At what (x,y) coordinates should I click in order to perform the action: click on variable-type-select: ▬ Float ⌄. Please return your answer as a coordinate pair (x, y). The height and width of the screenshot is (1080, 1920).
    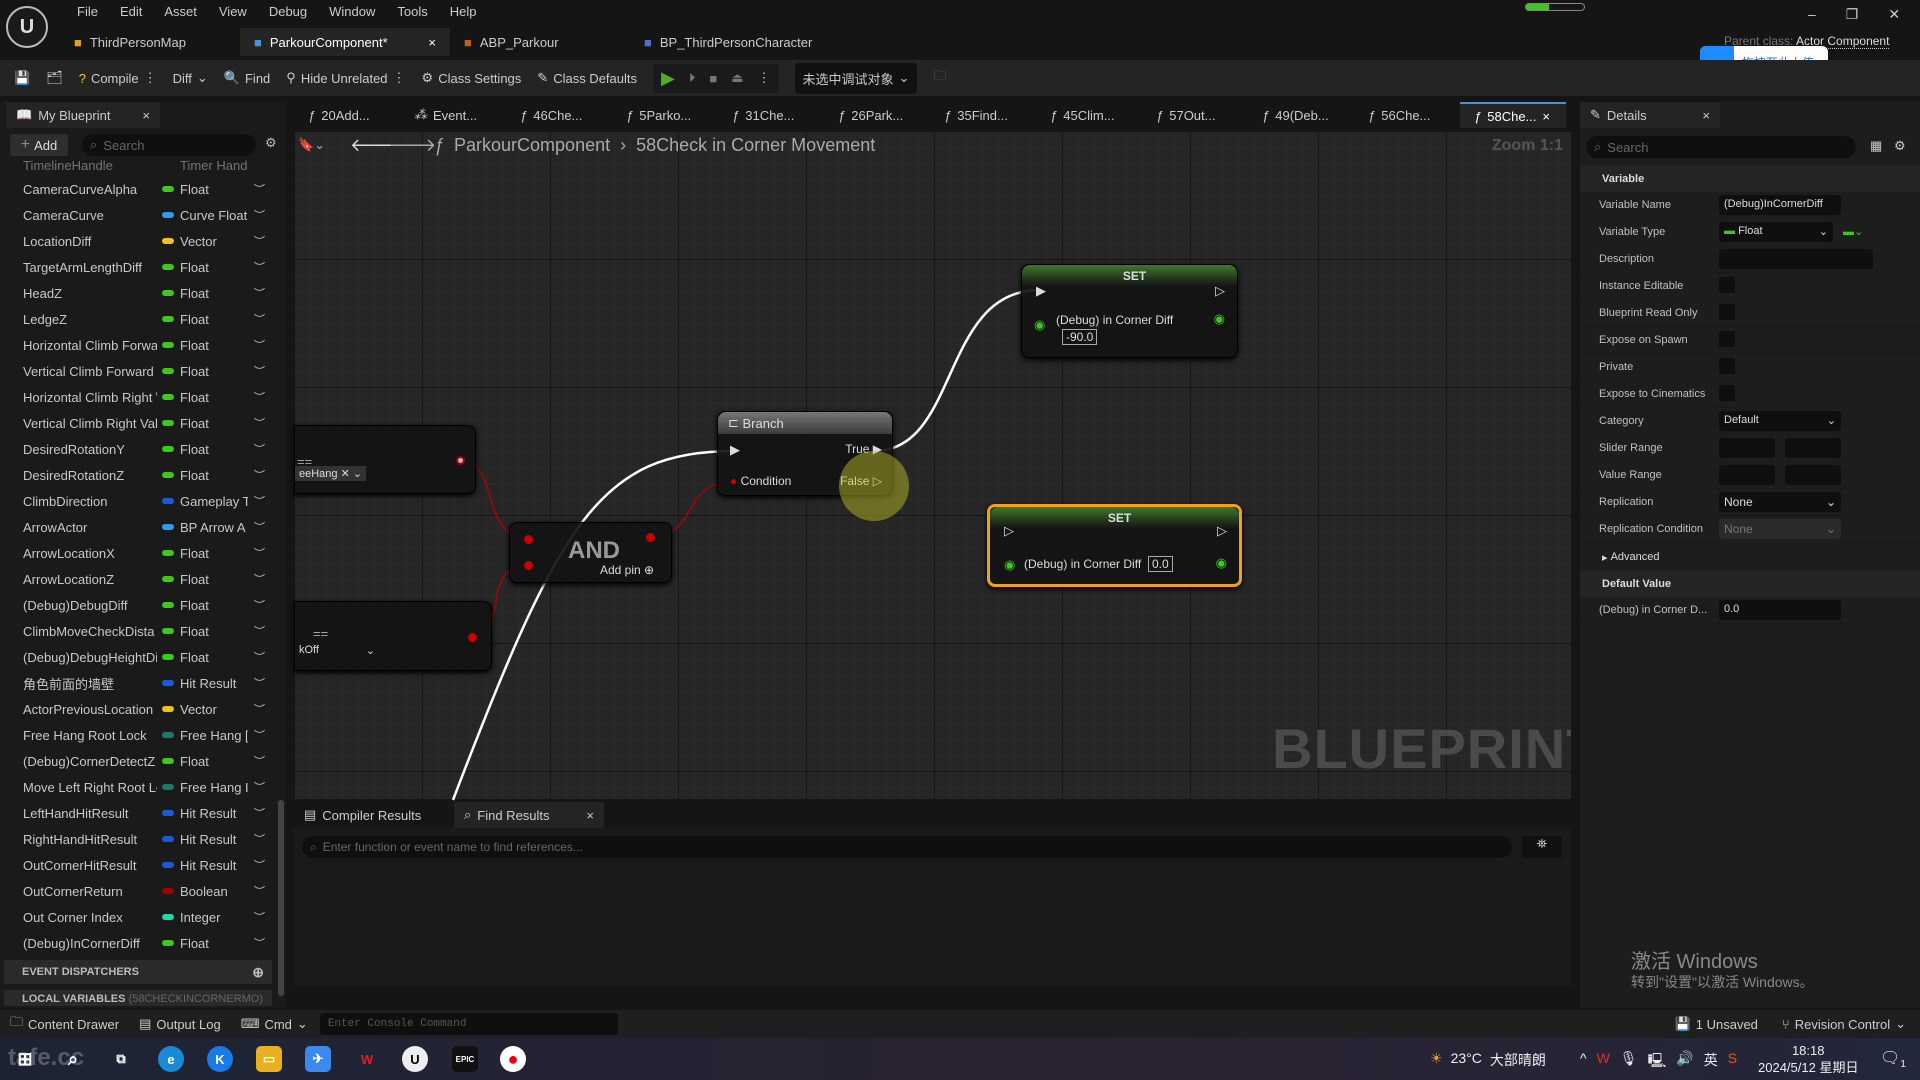
    Looking at the image, I should click on (1776, 232).